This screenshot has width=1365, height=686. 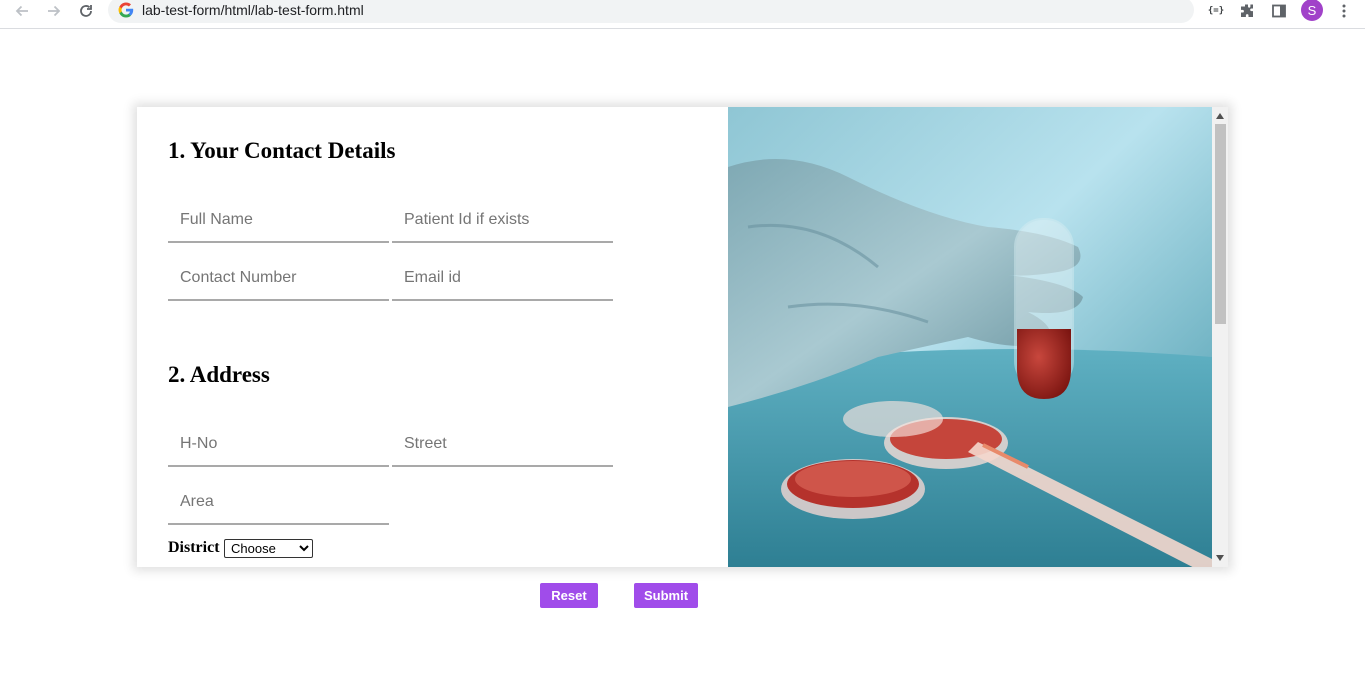 What do you see at coordinates (1216, 11) in the screenshot?
I see `json-viewer-extension-icon: {=}` at bounding box center [1216, 11].